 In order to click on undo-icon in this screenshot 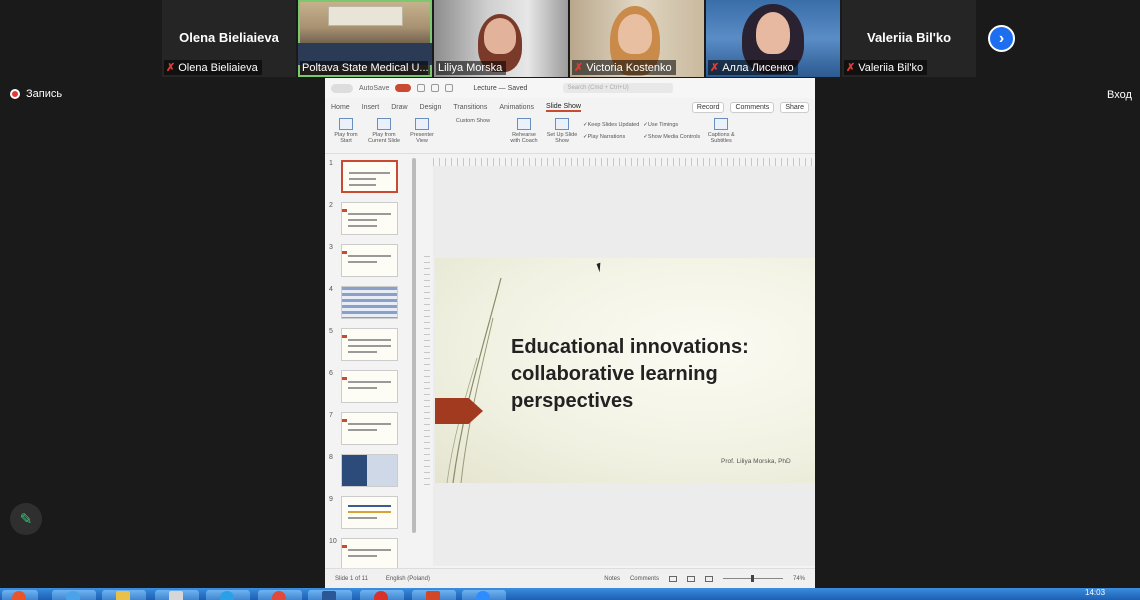, I will do `click(449, 88)`.